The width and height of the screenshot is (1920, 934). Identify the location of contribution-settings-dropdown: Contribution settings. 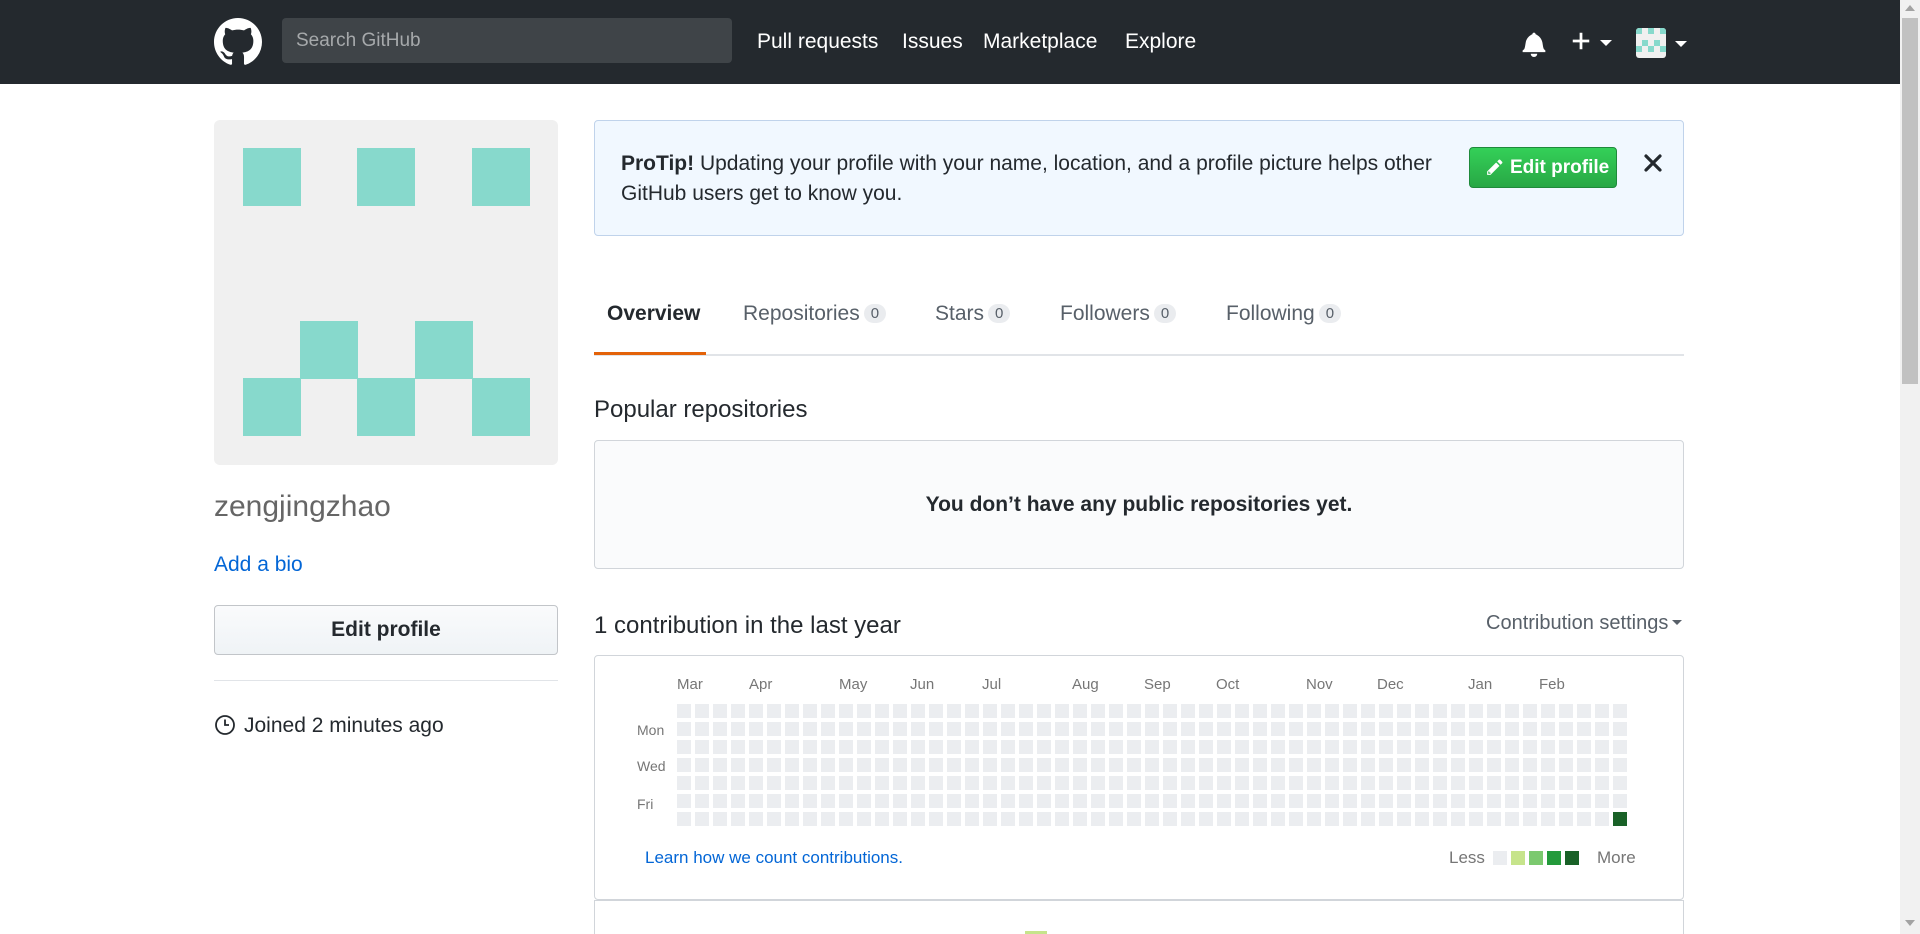
(1584, 623).